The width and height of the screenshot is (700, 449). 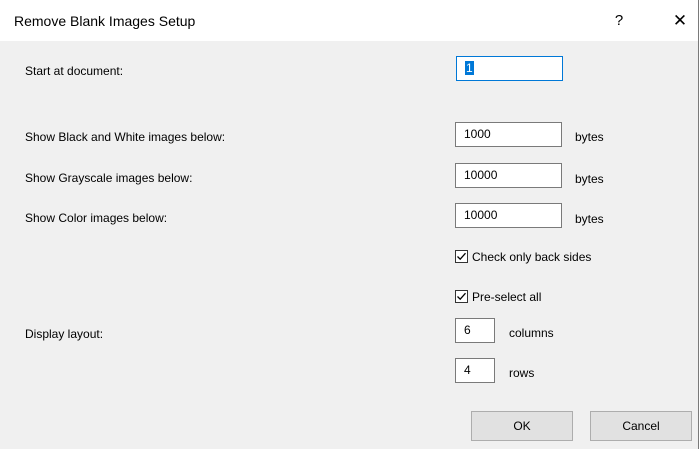 I want to click on bw-threshold-input: 1000, so click(x=508, y=134).